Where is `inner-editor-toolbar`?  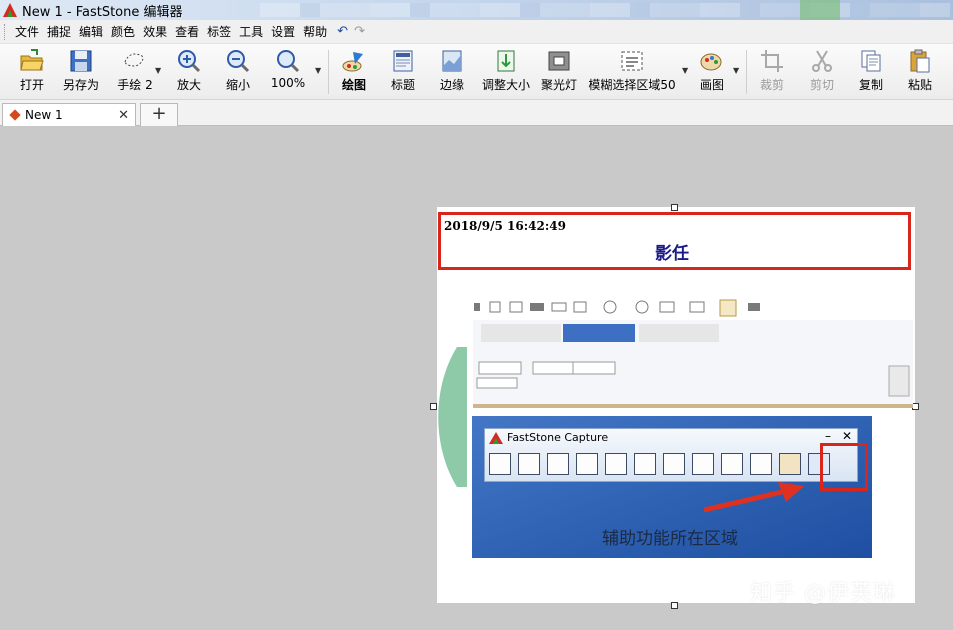
inner-editor-toolbar is located at coordinates (650, 308).